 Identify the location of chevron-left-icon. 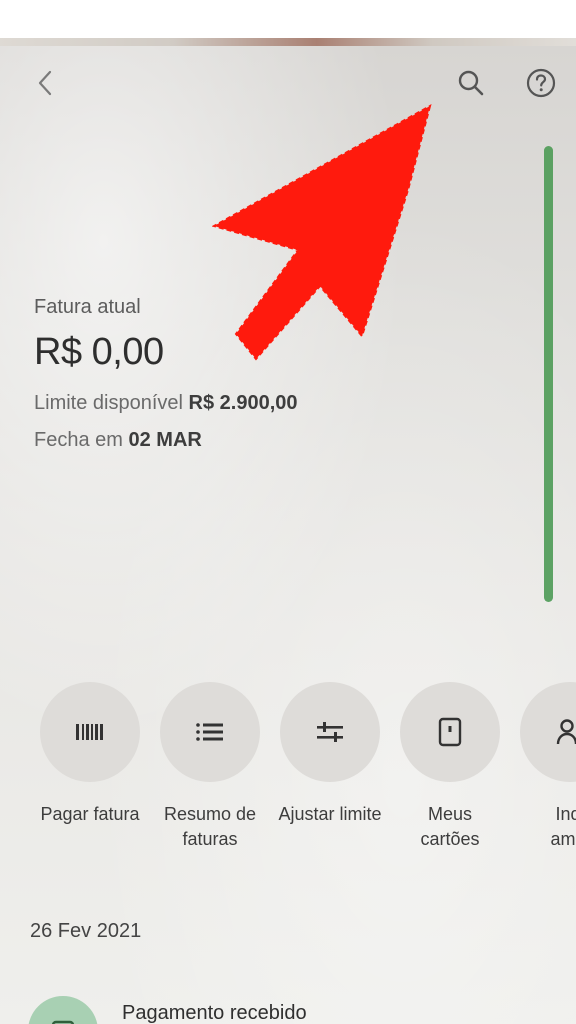
(45, 83).